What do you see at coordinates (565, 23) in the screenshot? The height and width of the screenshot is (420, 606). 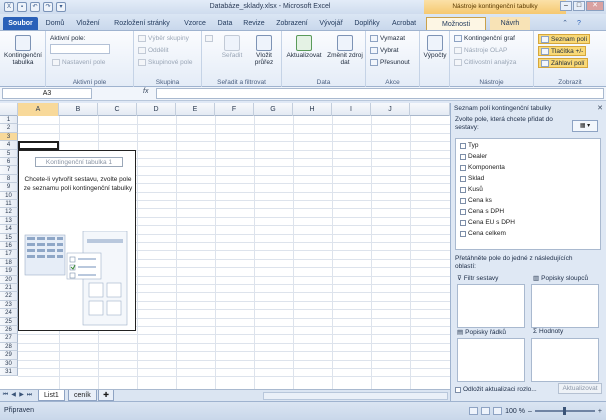 I see `minimize-ribbon-icon: ⌃` at bounding box center [565, 23].